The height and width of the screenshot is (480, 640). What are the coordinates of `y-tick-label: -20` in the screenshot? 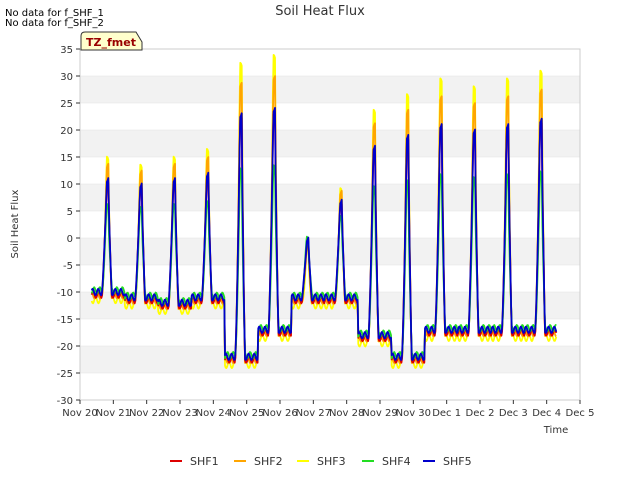 It's located at (65, 347).